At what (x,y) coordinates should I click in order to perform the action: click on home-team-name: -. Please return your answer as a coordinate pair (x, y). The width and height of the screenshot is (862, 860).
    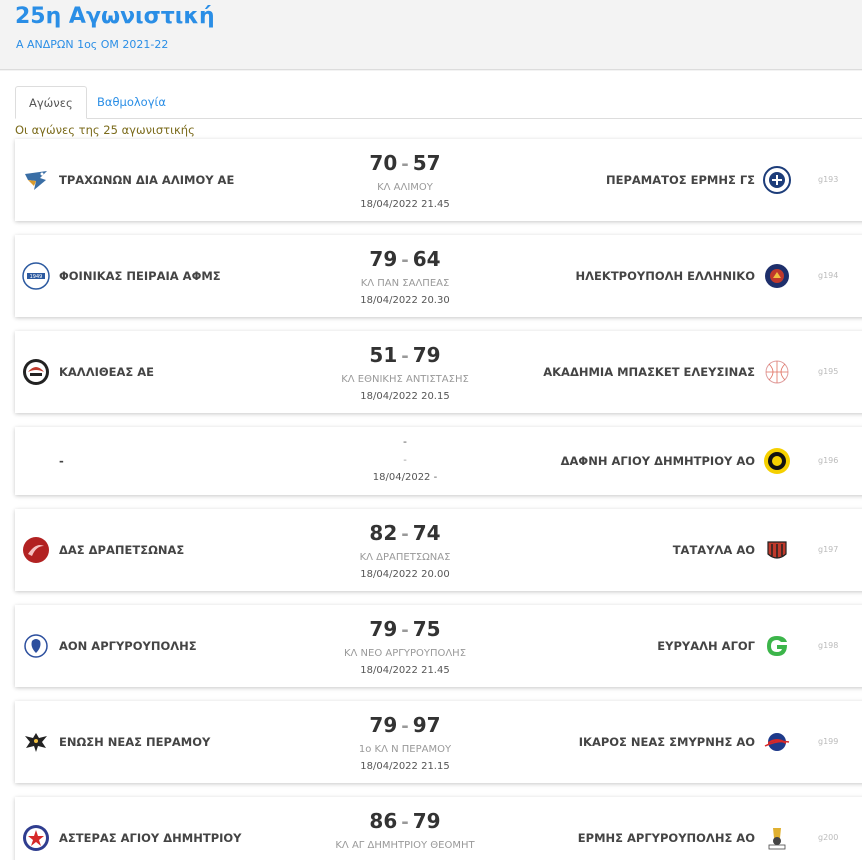
    Looking at the image, I should click on (61, 461).